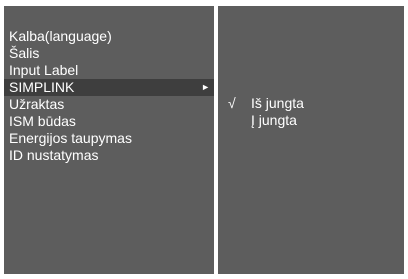 The height and width of the screenshot is (279, 408). I want to click on menu-item-ism-method: ISM būdas, so click(109, 121).